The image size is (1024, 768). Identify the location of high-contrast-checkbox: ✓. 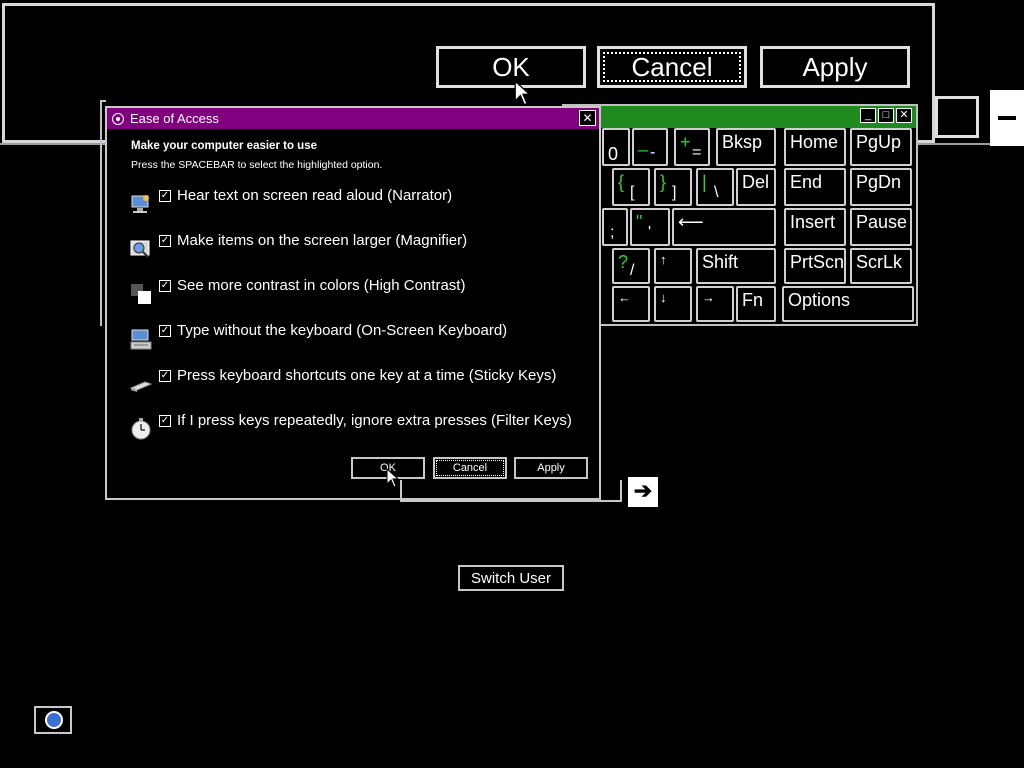
(165, 286).